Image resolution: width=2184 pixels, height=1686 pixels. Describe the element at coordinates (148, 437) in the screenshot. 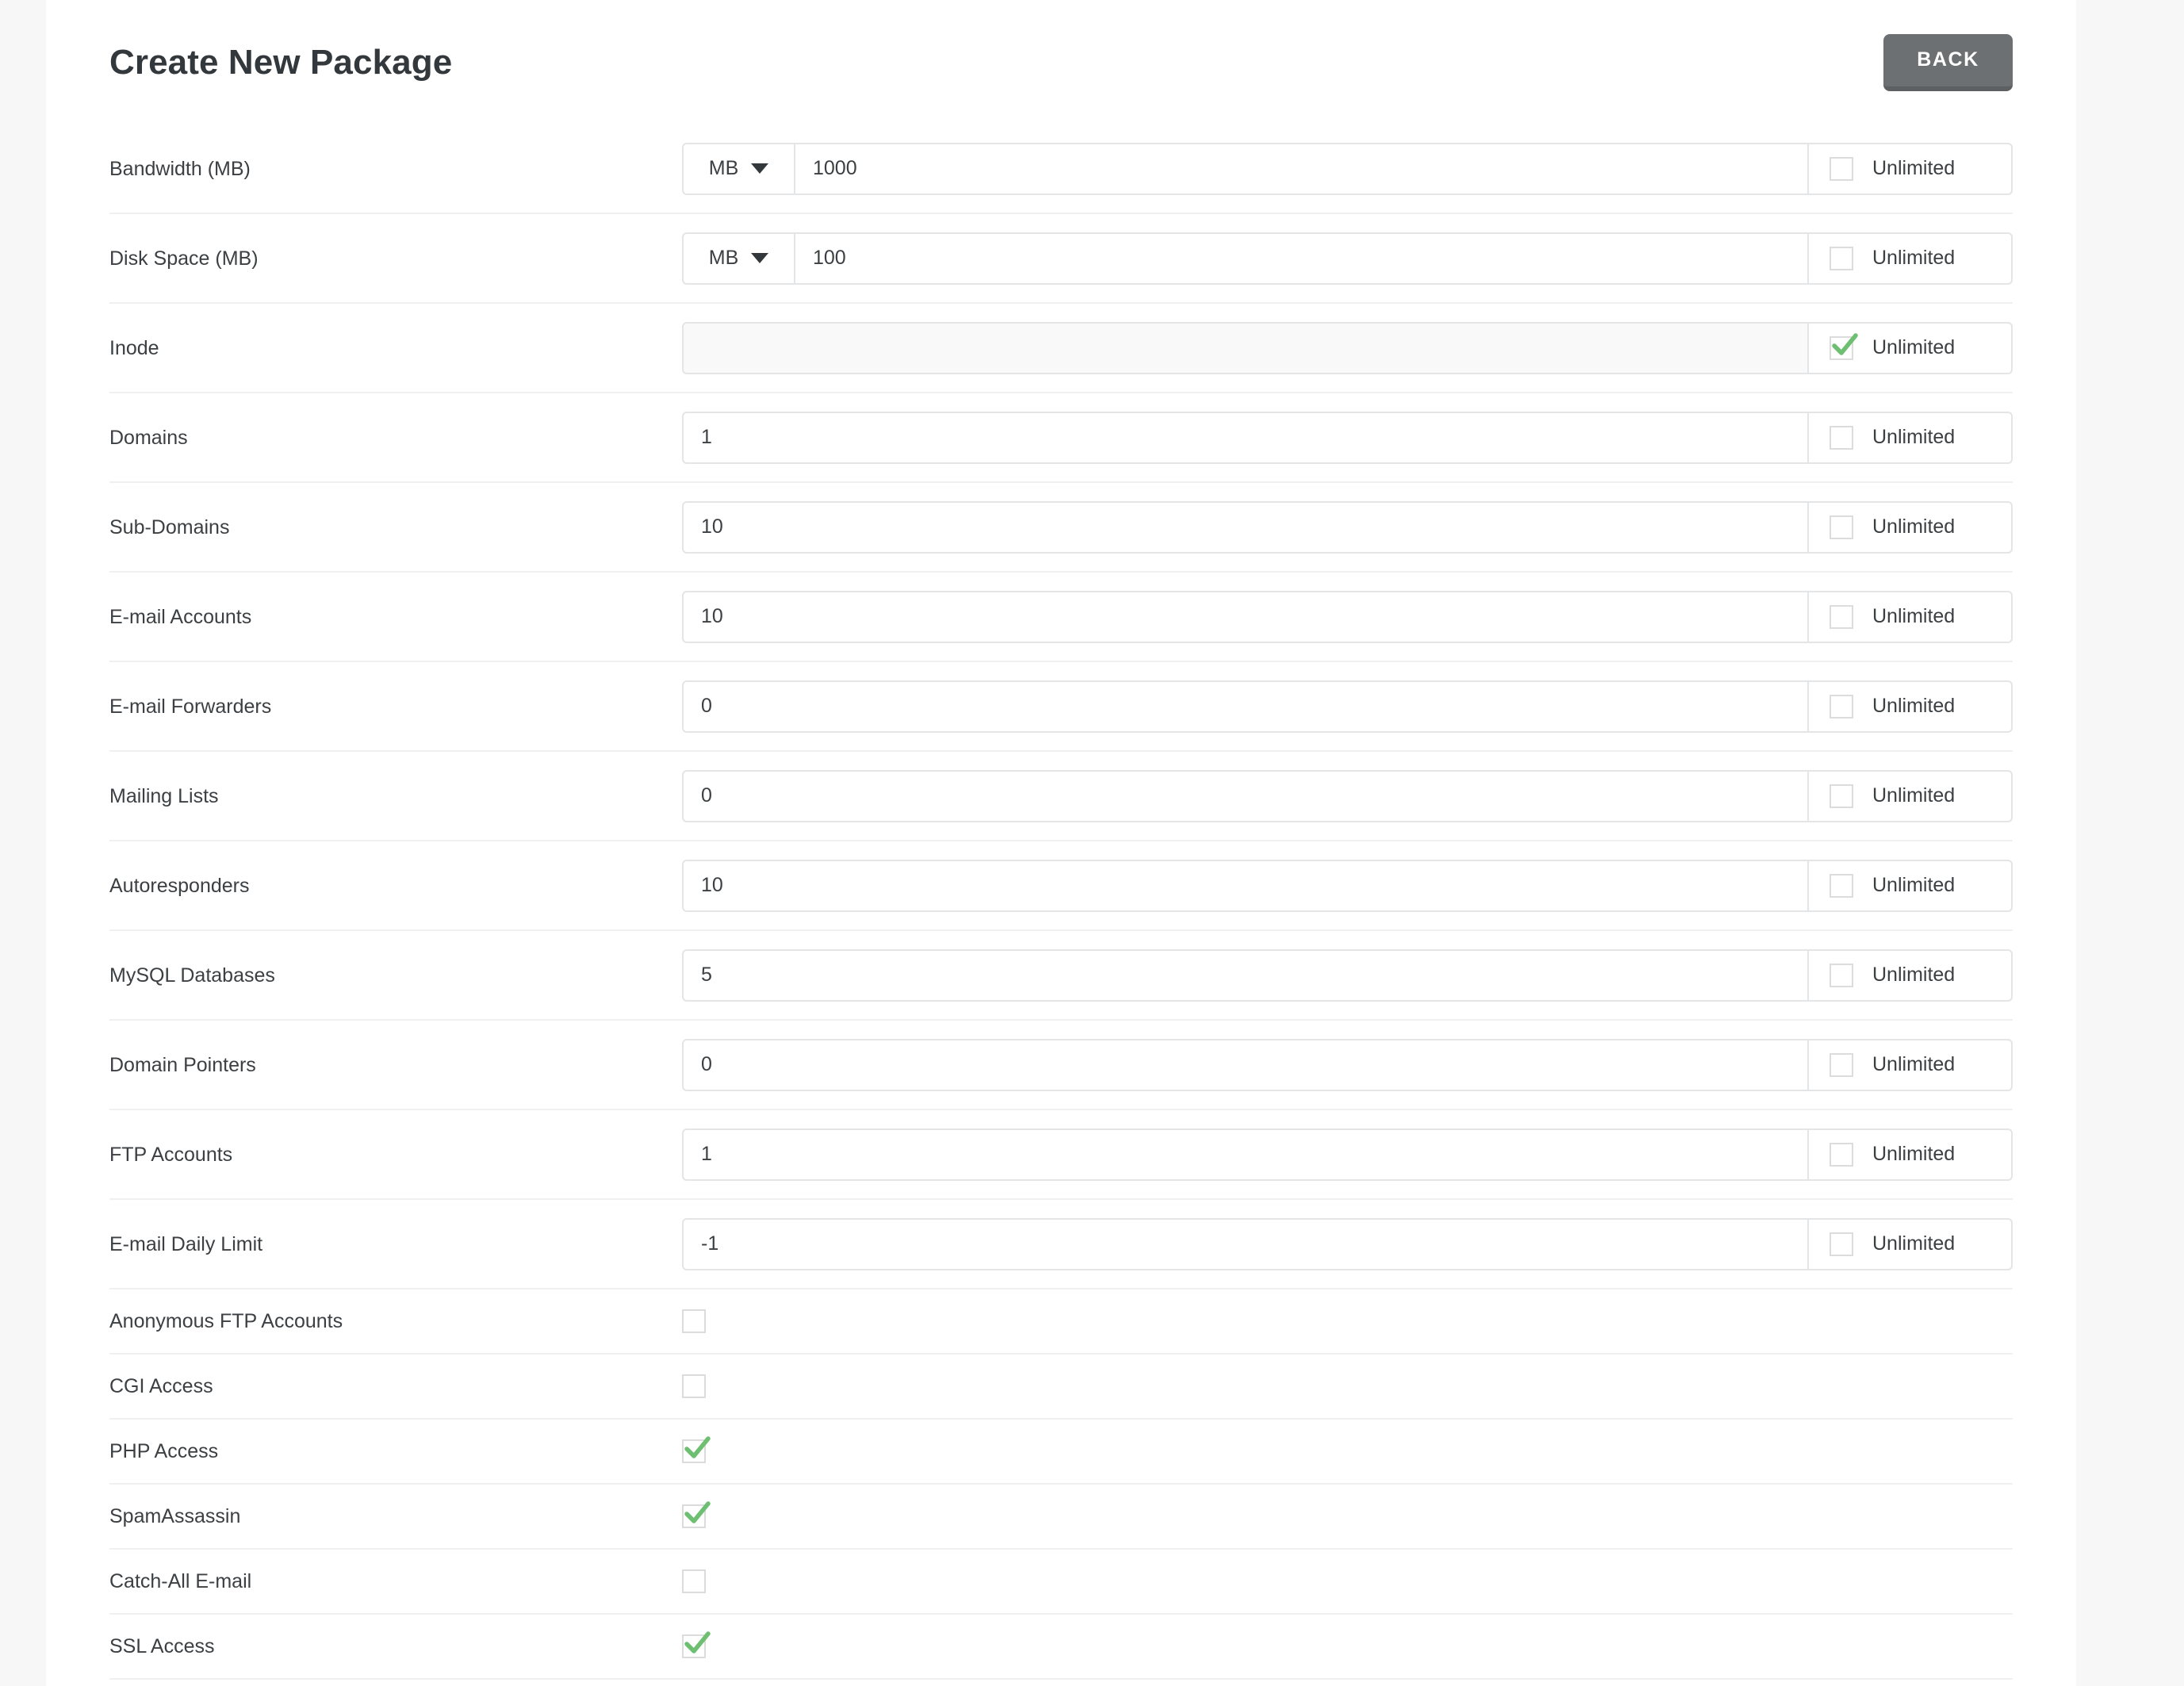

I see `row-label: Domains` at that location.